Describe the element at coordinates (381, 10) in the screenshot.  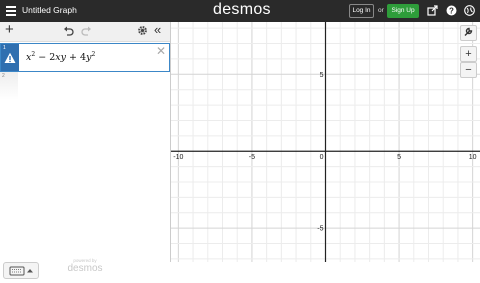
I see `or-label: or` at that location.